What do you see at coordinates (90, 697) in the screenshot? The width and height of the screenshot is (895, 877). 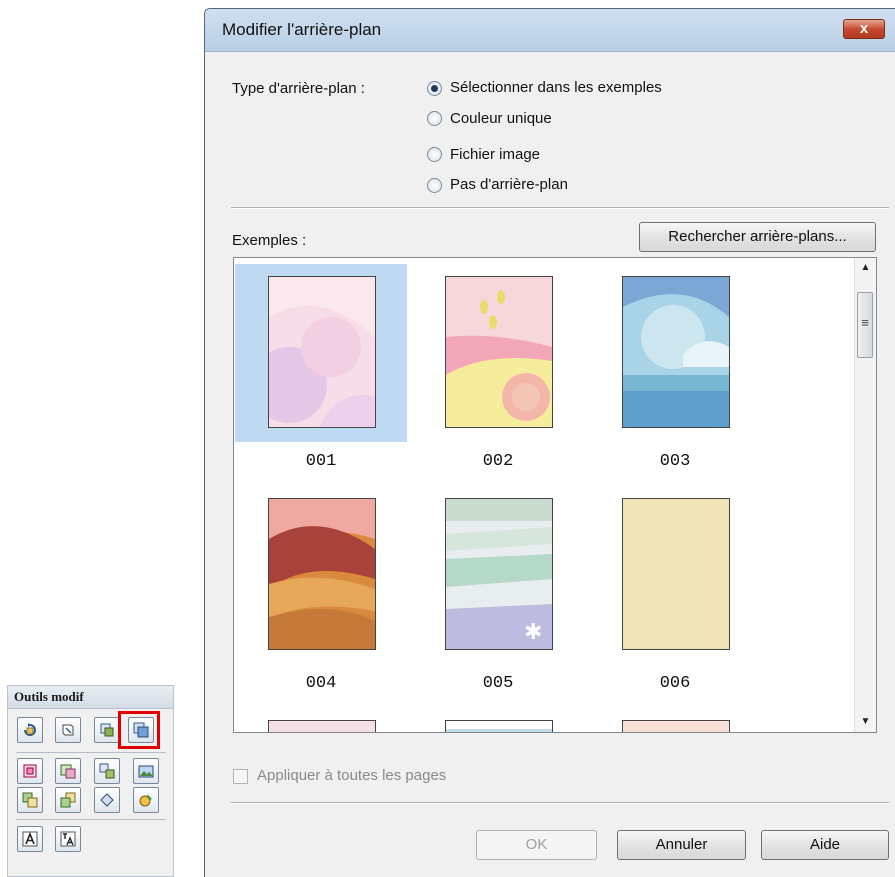 I see `edit-tools-title: Outils modif` at bounding box center [90, 697].